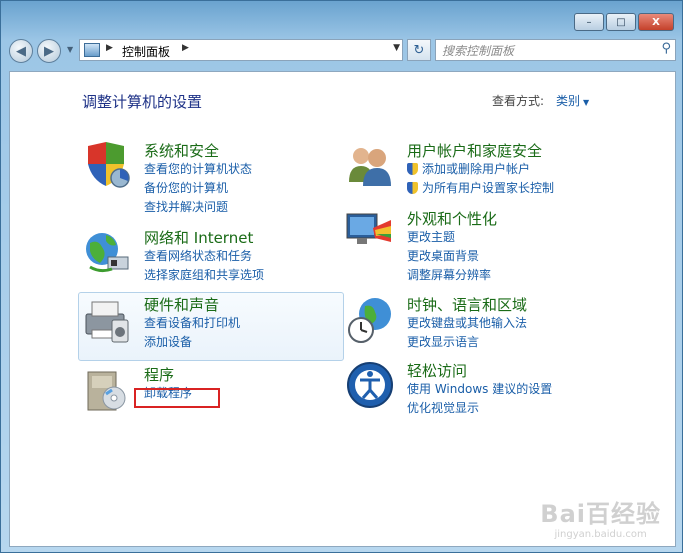 The image size is (683, 553). What do you see at coordinates (480, 188) in the screenshot?
I see `link-parental-controls: 为所有用户设置家长控制` at bounding box center [480, 188].